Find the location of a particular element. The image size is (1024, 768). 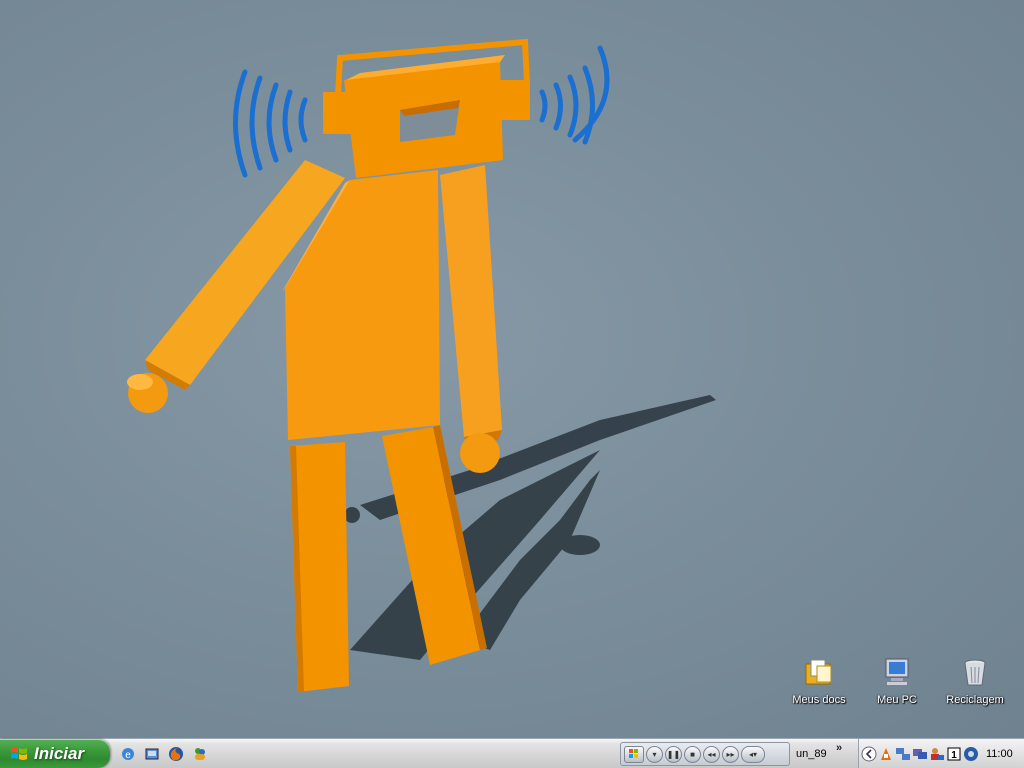

messenger-icon is located at coordinates (200, 754).